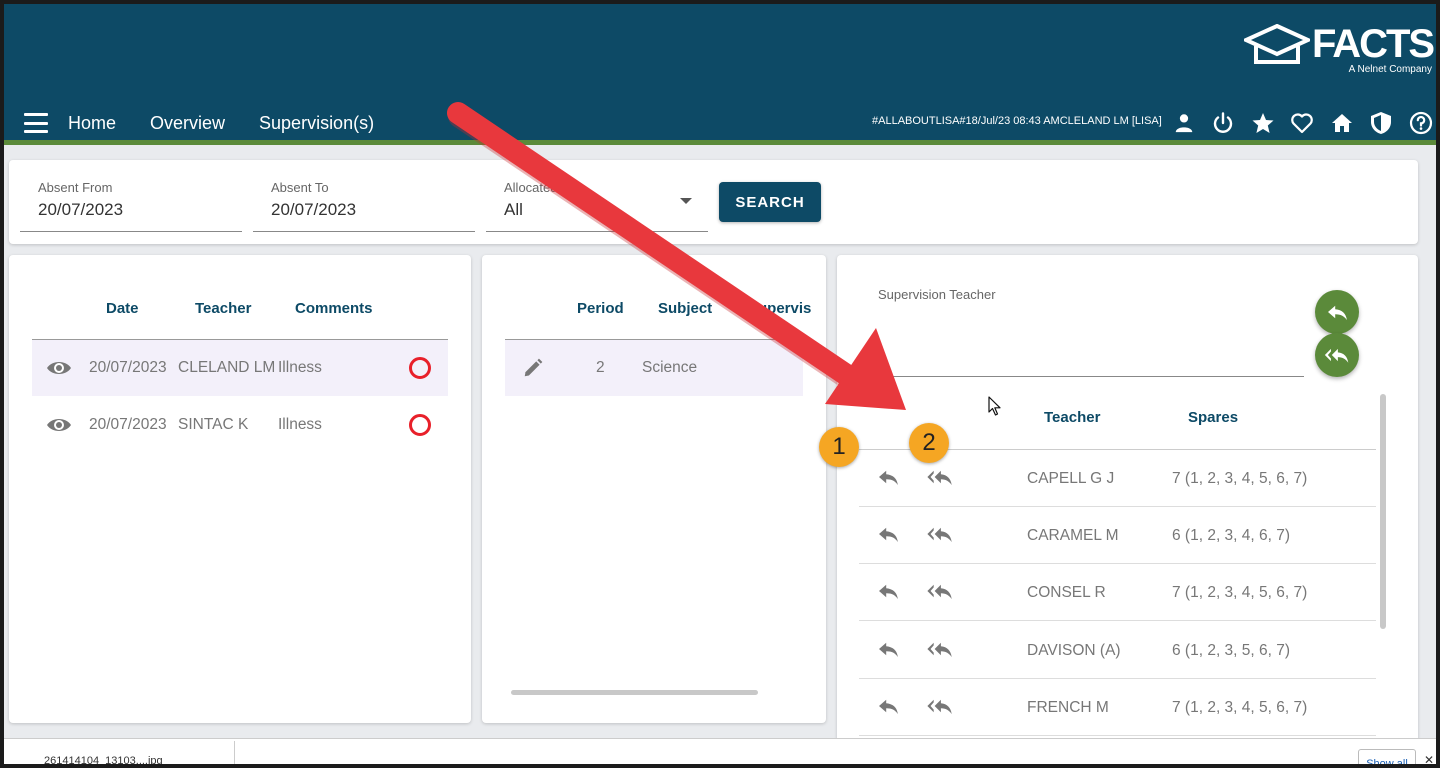  Describe the element at coordinates (1263, 123) in the screenshot. I see `star-icon` at that location.